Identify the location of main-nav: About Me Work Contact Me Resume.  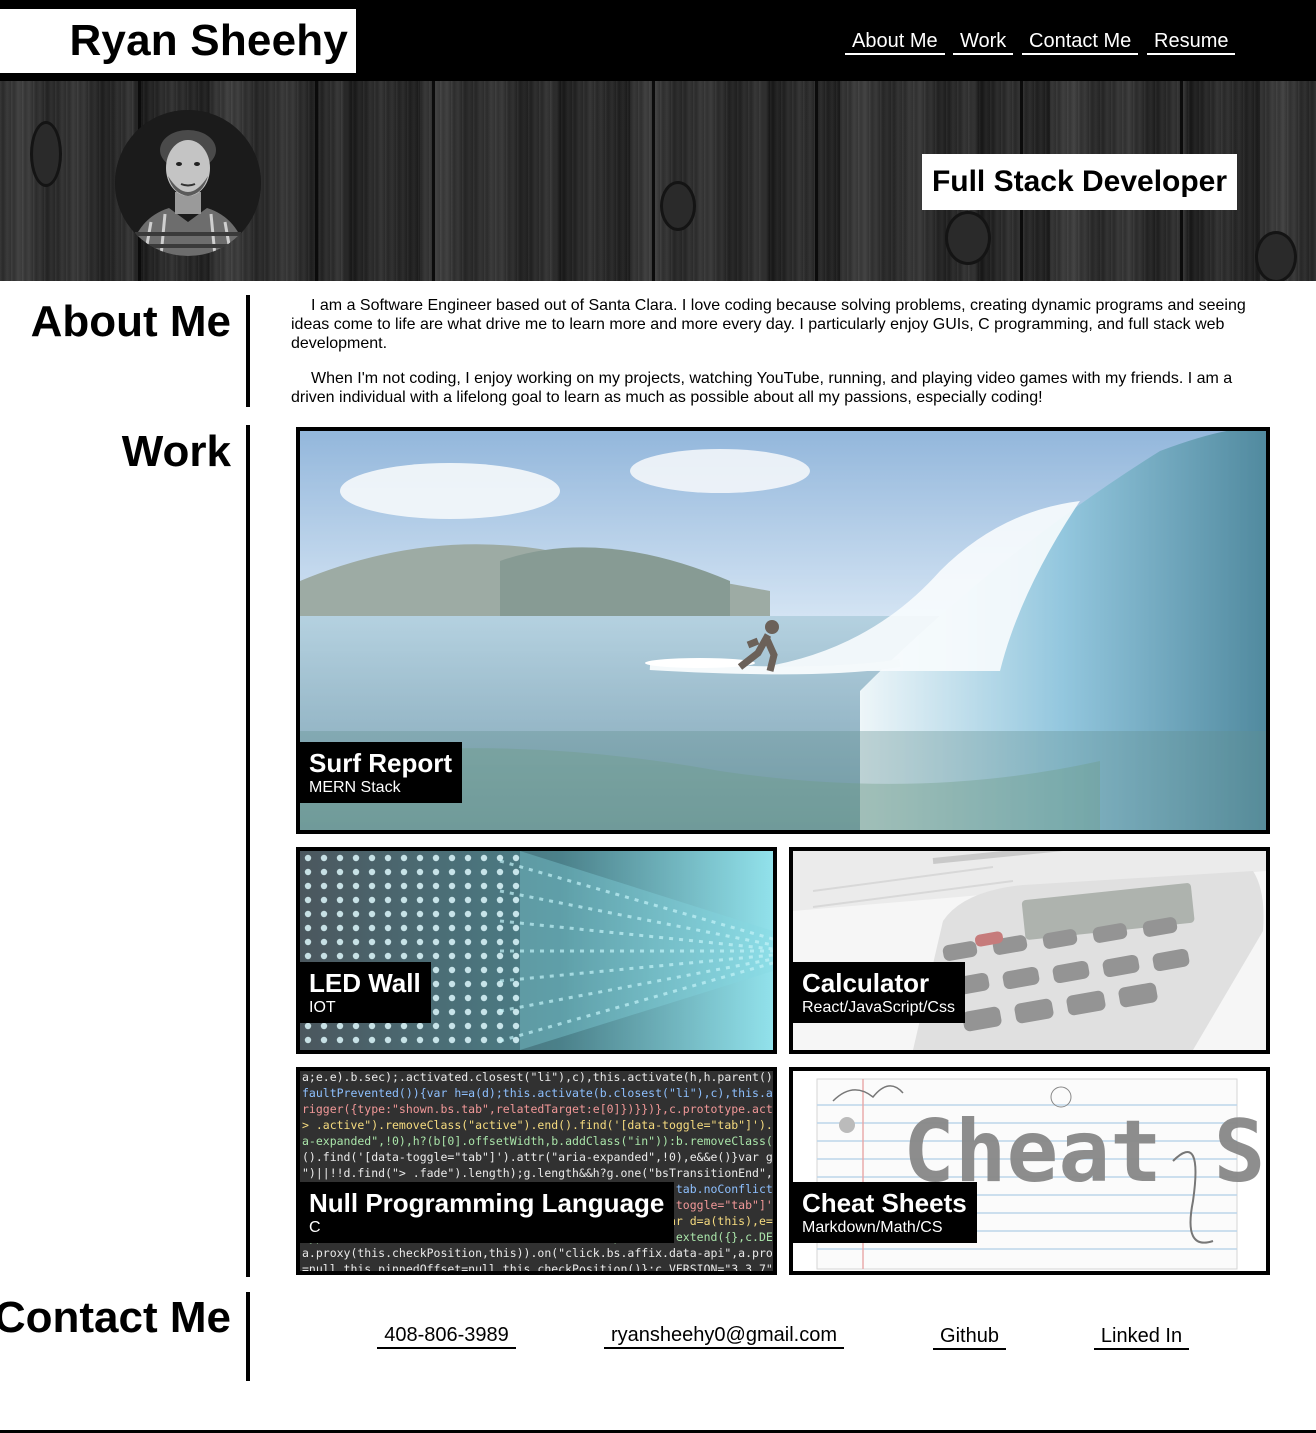
(658, 44).